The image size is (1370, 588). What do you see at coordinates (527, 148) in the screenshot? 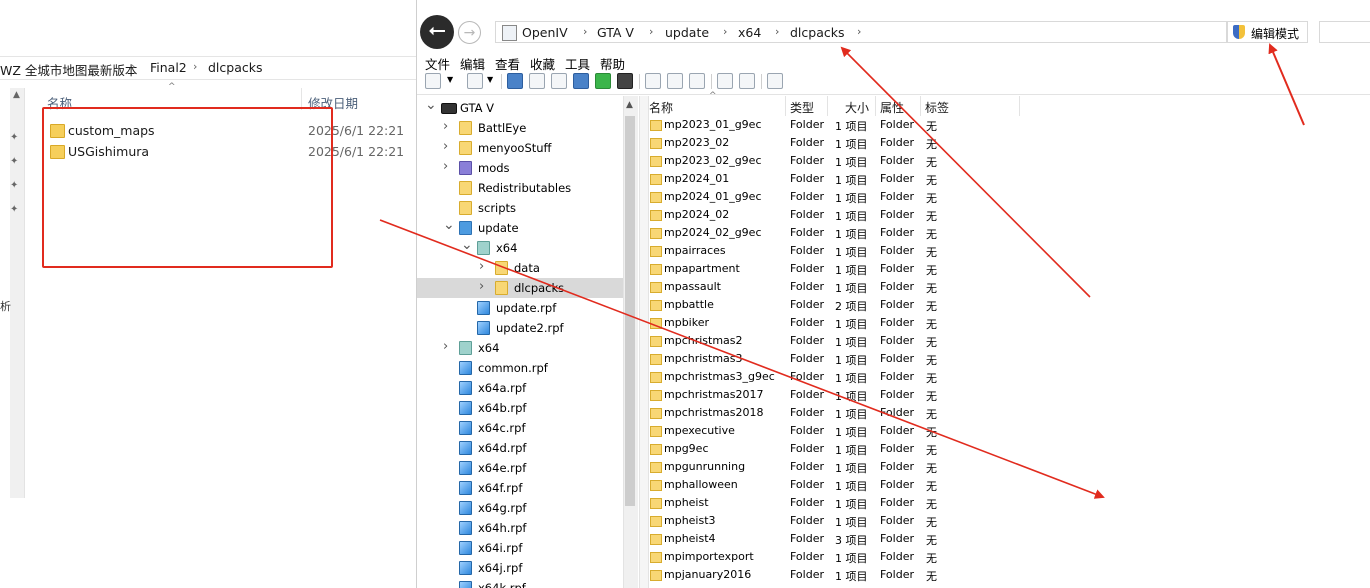
I see `tree-item: › menyooStuff` at bounding box center [527, 148].